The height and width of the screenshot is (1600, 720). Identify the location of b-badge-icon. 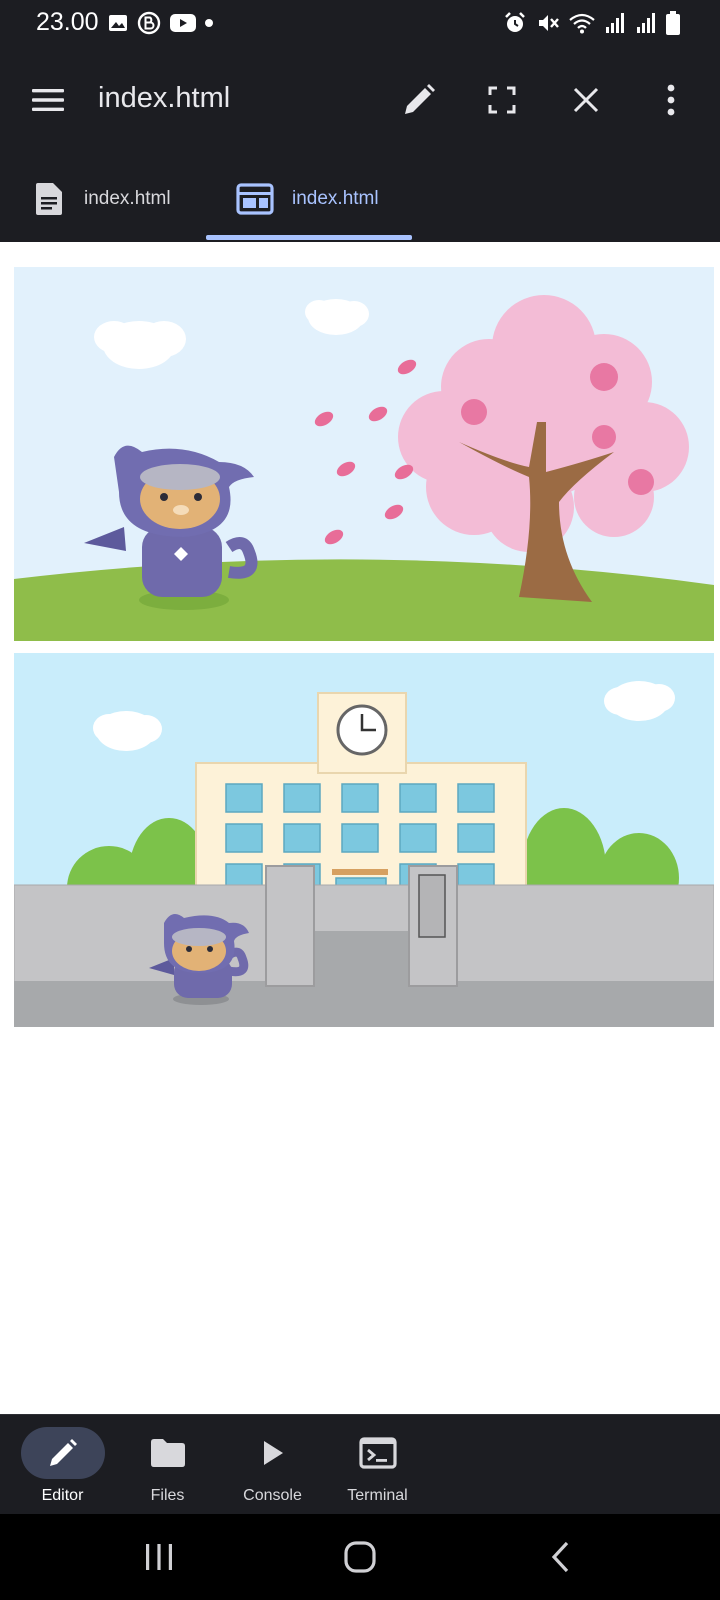
(149, 23).